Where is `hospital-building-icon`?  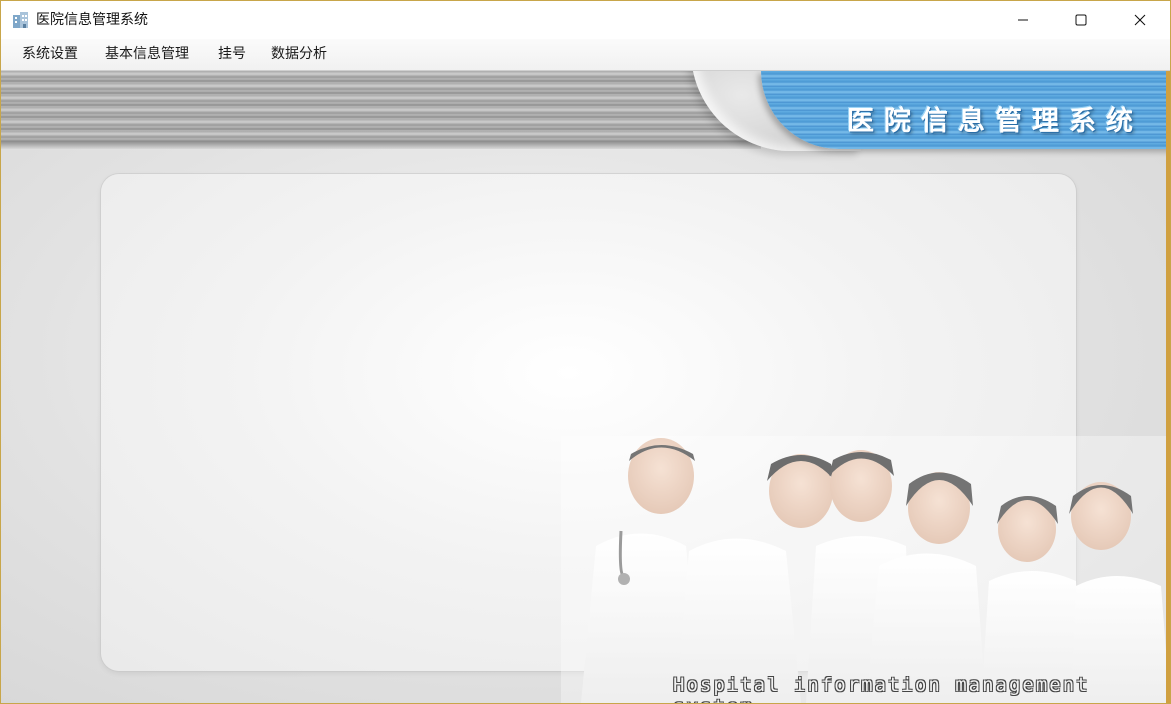
hospital-building-icon is located at coordinates (20, 20).